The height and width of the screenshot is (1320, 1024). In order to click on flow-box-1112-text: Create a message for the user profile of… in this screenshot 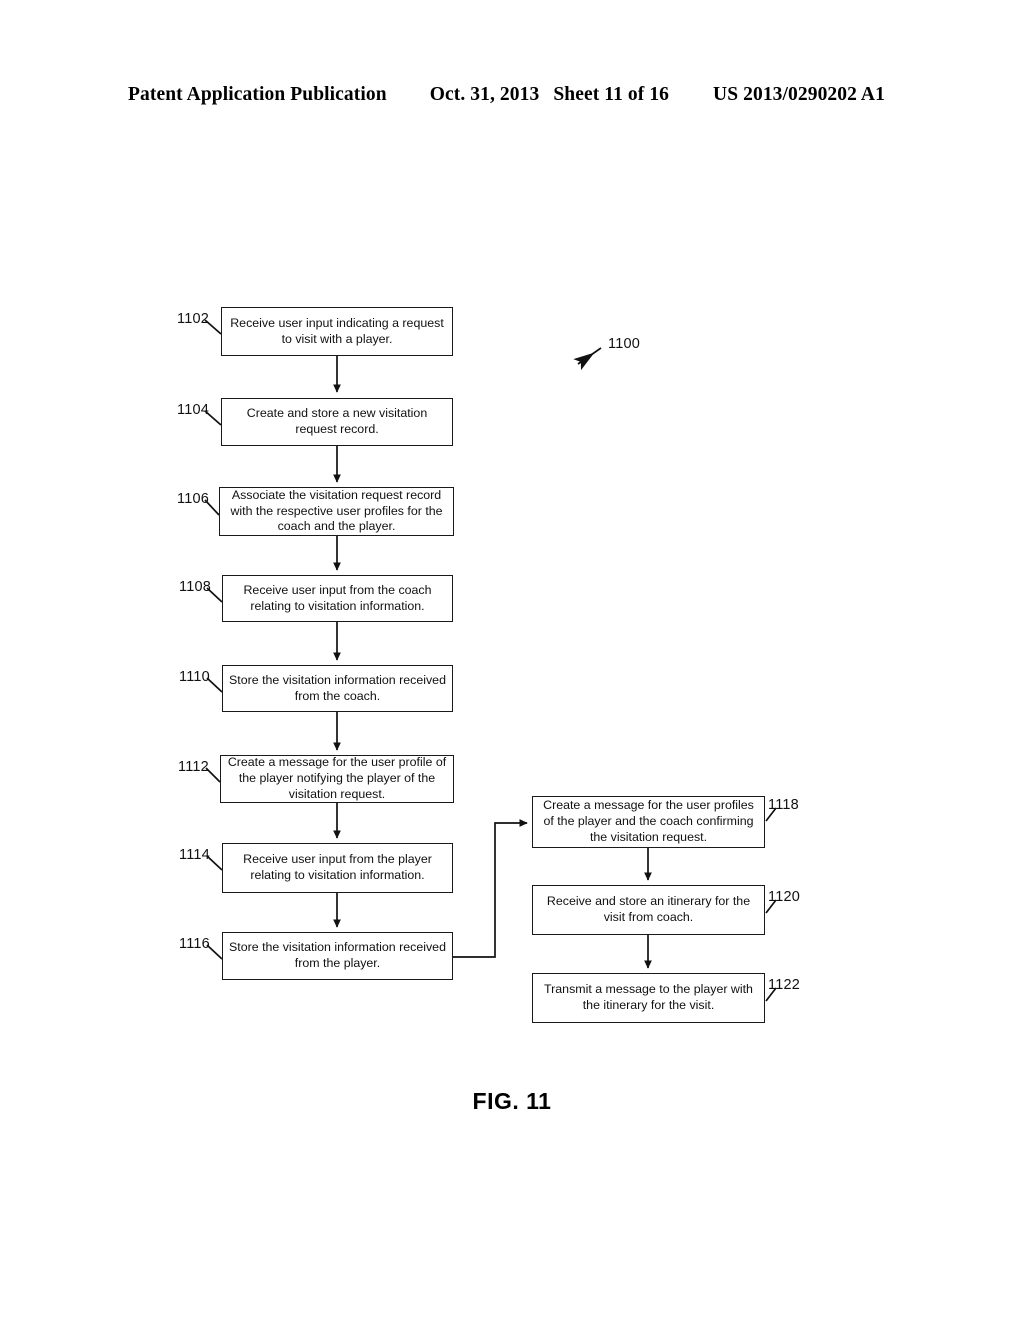, I will do `click(337, 778)`.